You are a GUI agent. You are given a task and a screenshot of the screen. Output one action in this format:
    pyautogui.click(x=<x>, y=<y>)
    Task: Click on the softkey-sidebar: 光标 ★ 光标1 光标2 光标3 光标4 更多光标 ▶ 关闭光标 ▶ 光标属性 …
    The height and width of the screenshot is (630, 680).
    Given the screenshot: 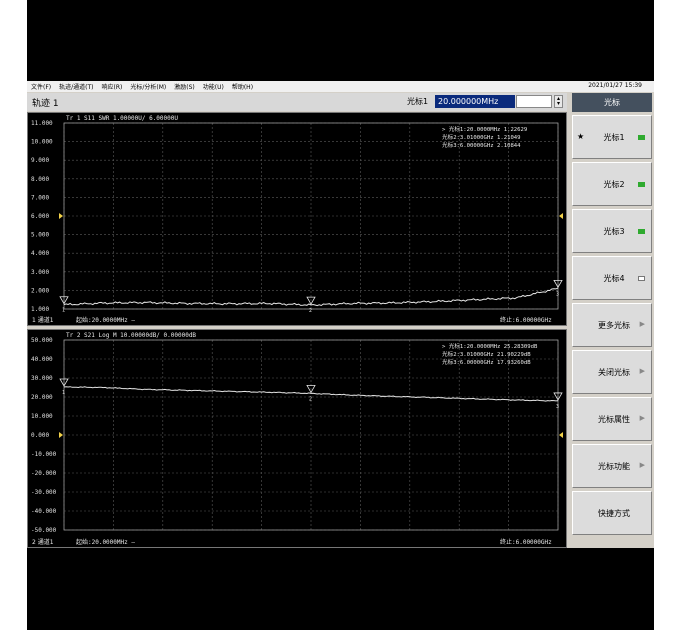 What is the action you would take?
    pyautogui.click(x=612, y=320)
    